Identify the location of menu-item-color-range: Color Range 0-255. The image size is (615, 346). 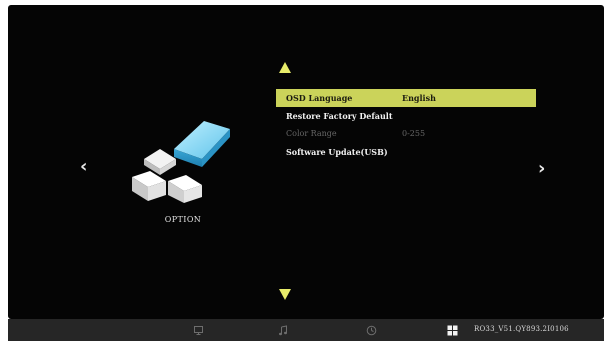
(406, 134).